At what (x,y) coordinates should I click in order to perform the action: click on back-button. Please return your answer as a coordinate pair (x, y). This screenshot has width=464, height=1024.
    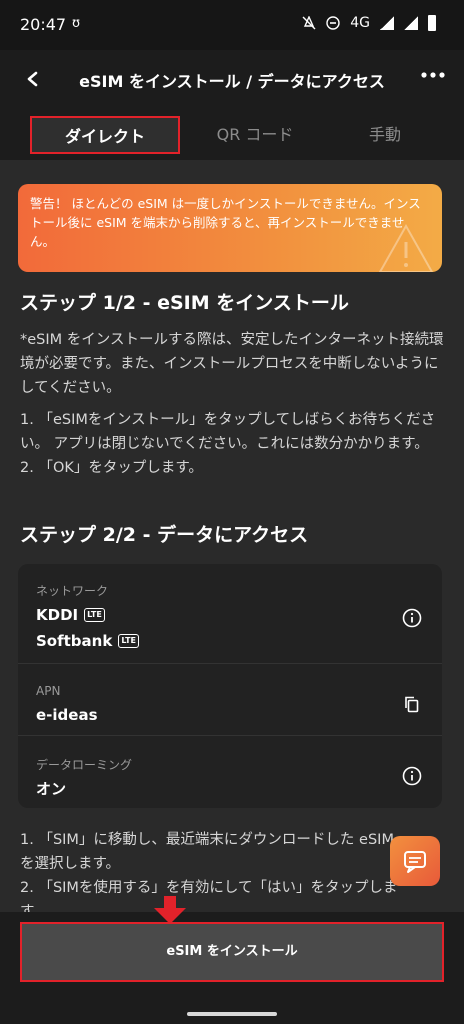
    Looking at the image, I should click on (33, 79).